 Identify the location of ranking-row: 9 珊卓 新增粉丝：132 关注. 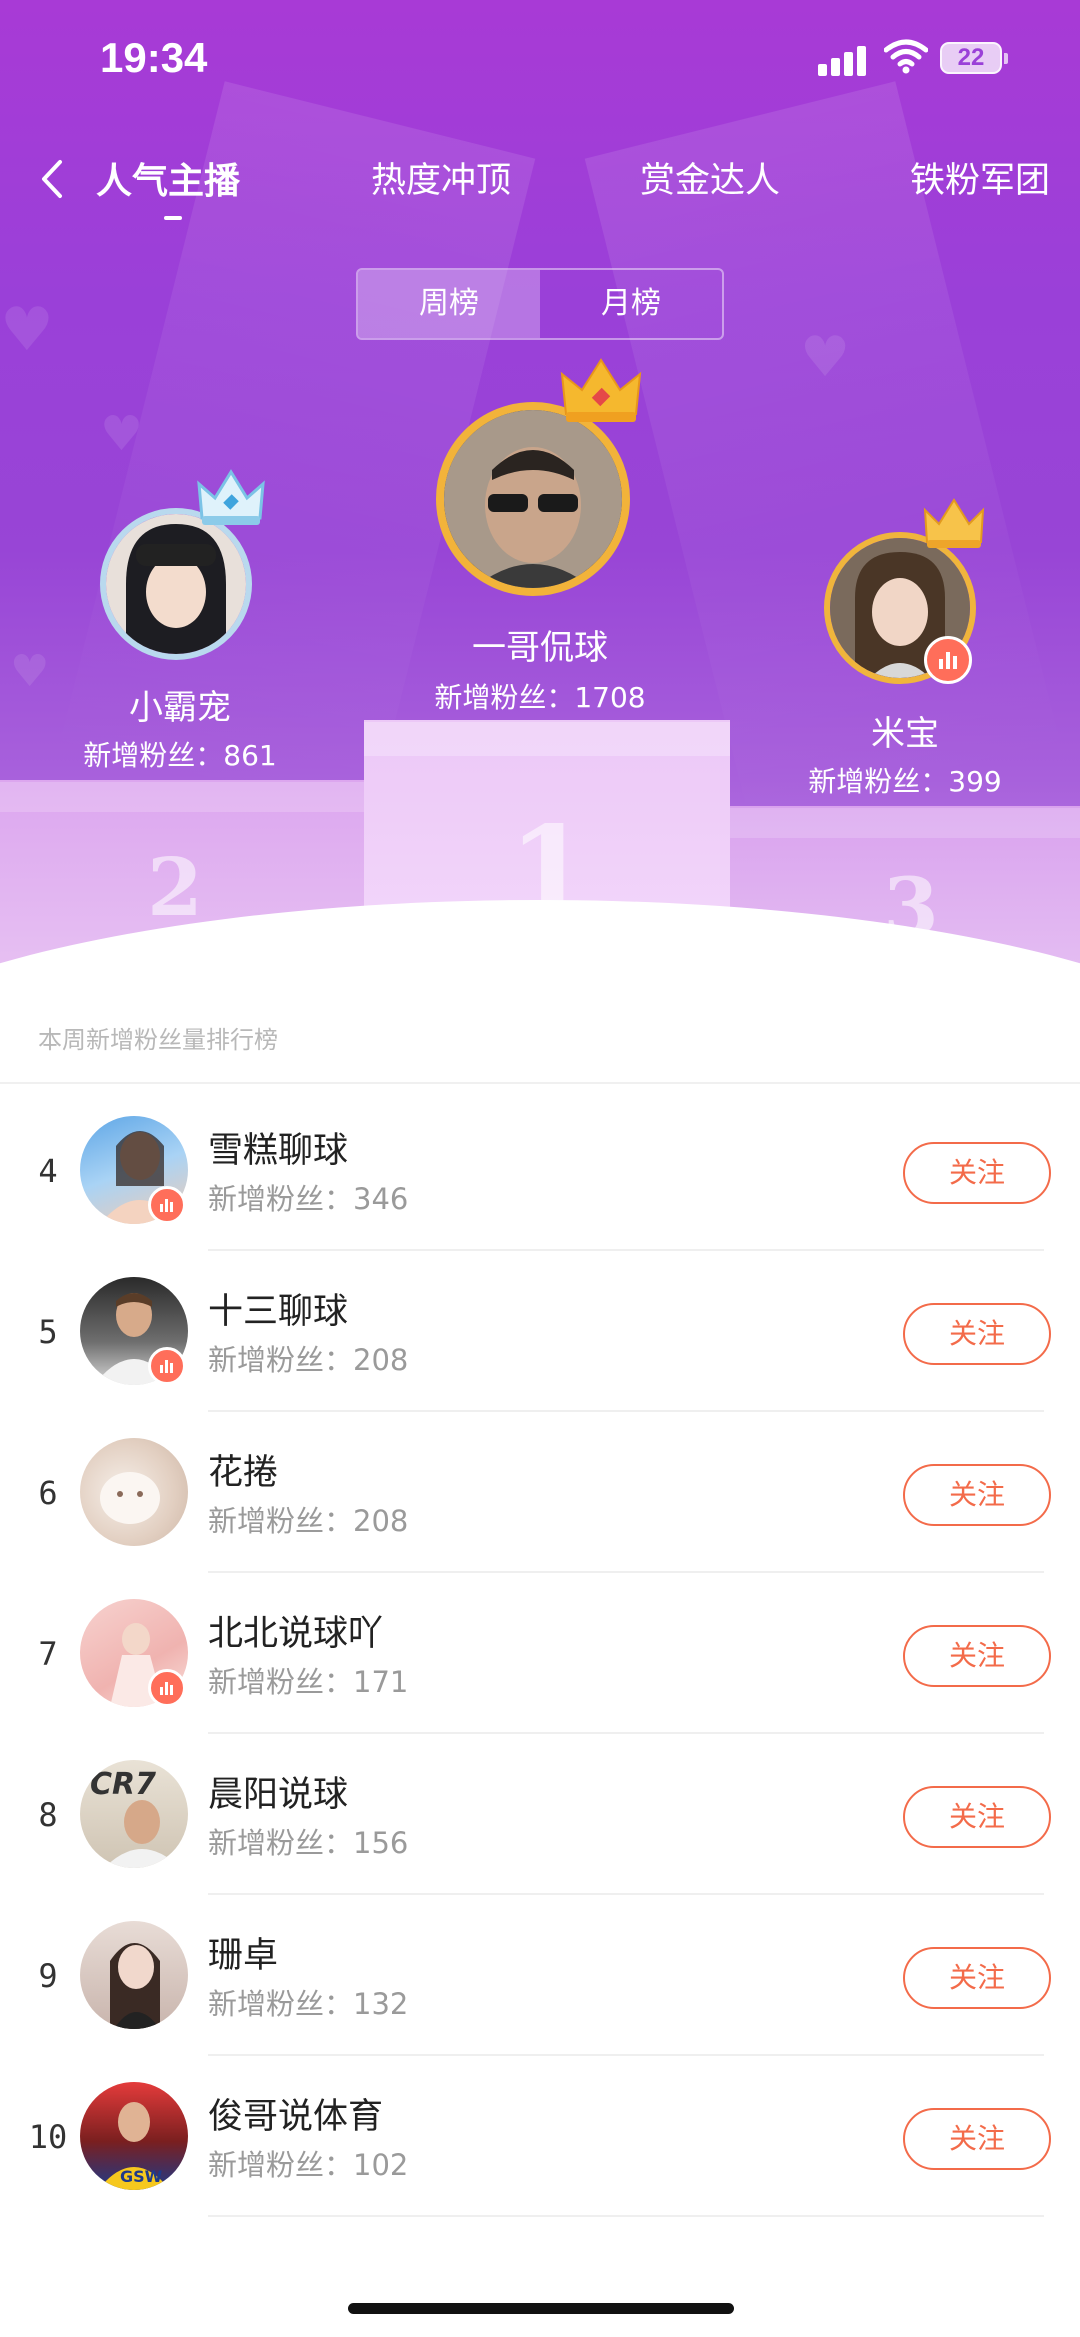
(540, 1975).